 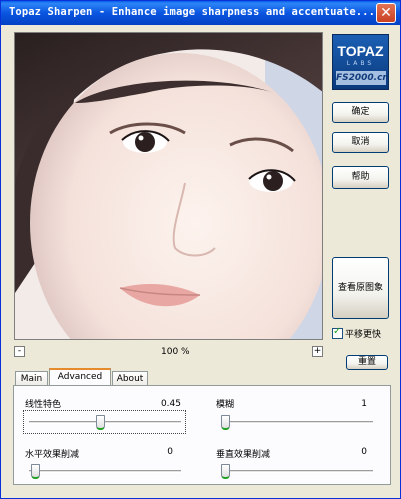 What do you see at coordinates (105, 471) in the screenshot?
I see `horizontal-reduce-track` at bounding box center [105, 471].